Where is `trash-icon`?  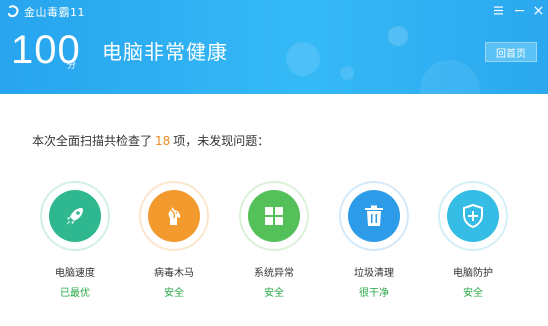 trash-icon is located at coordinates (374, 215).